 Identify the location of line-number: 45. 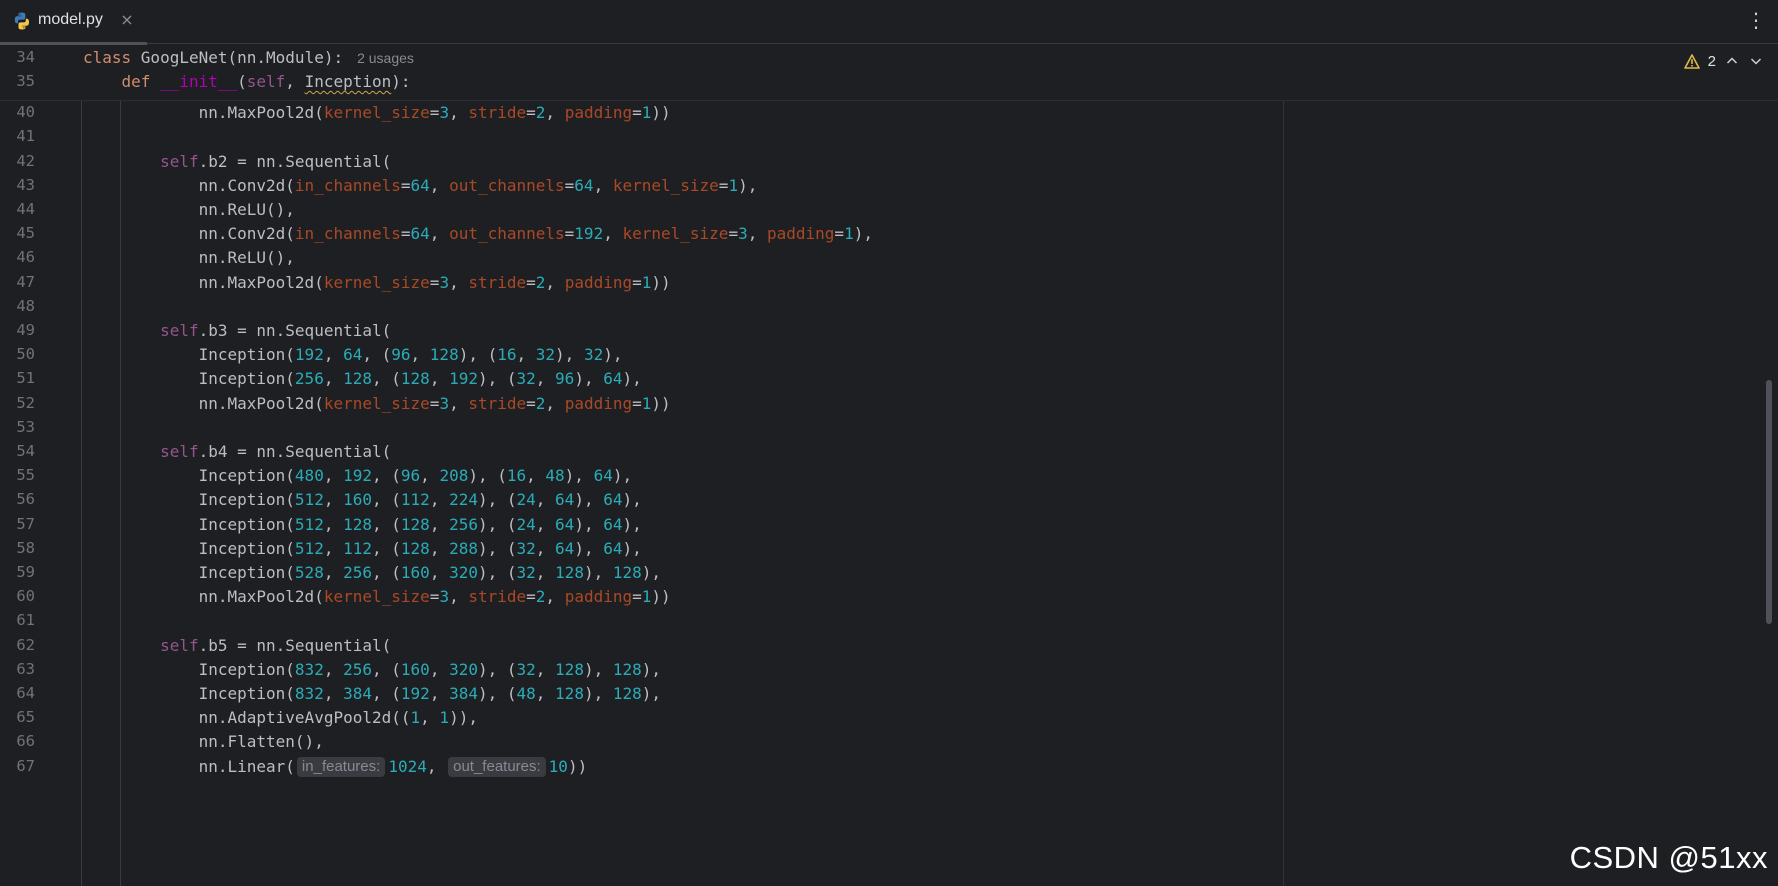
(17, 233).